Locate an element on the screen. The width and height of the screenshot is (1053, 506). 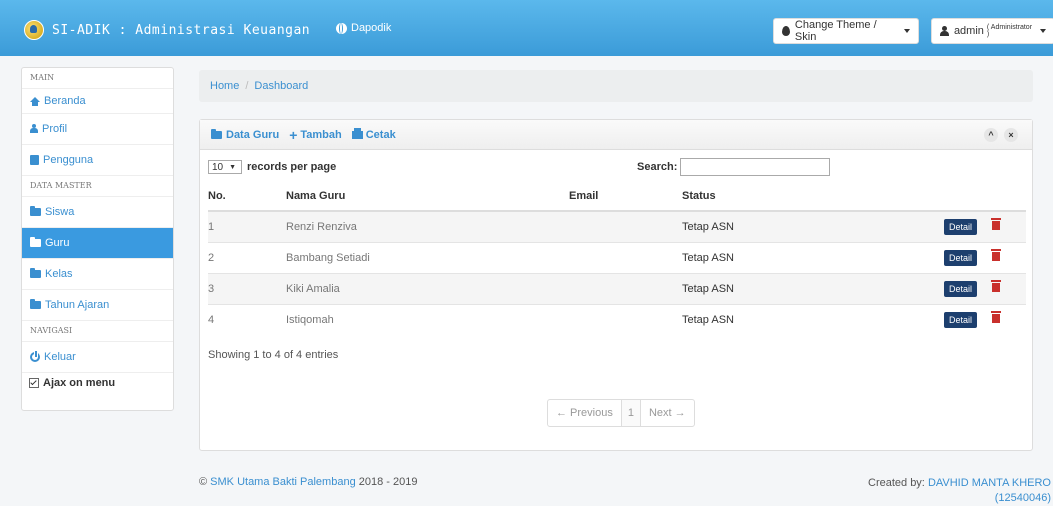
panel-title: Data Guru is located at coordinates (245, 134).